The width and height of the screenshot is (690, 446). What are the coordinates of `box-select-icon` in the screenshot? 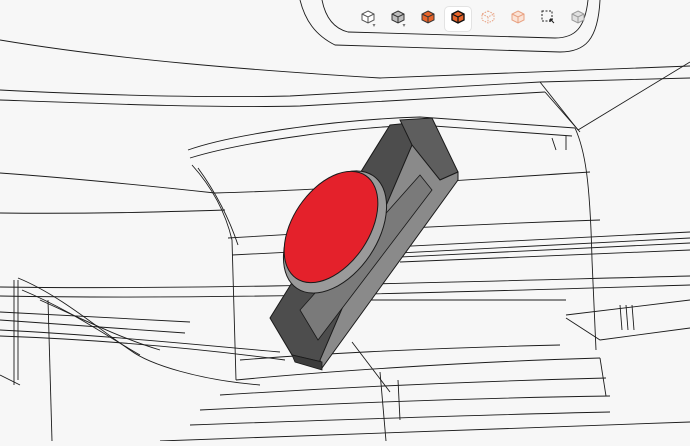 It's located at (548, 19).